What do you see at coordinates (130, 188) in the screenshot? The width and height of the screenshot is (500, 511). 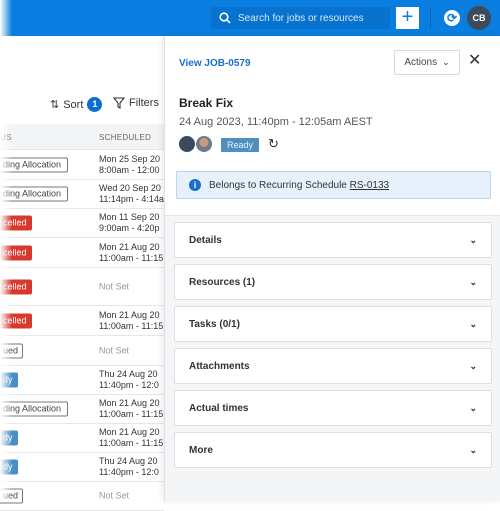 I see `scheduled-date: Wed 20 Sep 20` at bounding box center [130, 188].